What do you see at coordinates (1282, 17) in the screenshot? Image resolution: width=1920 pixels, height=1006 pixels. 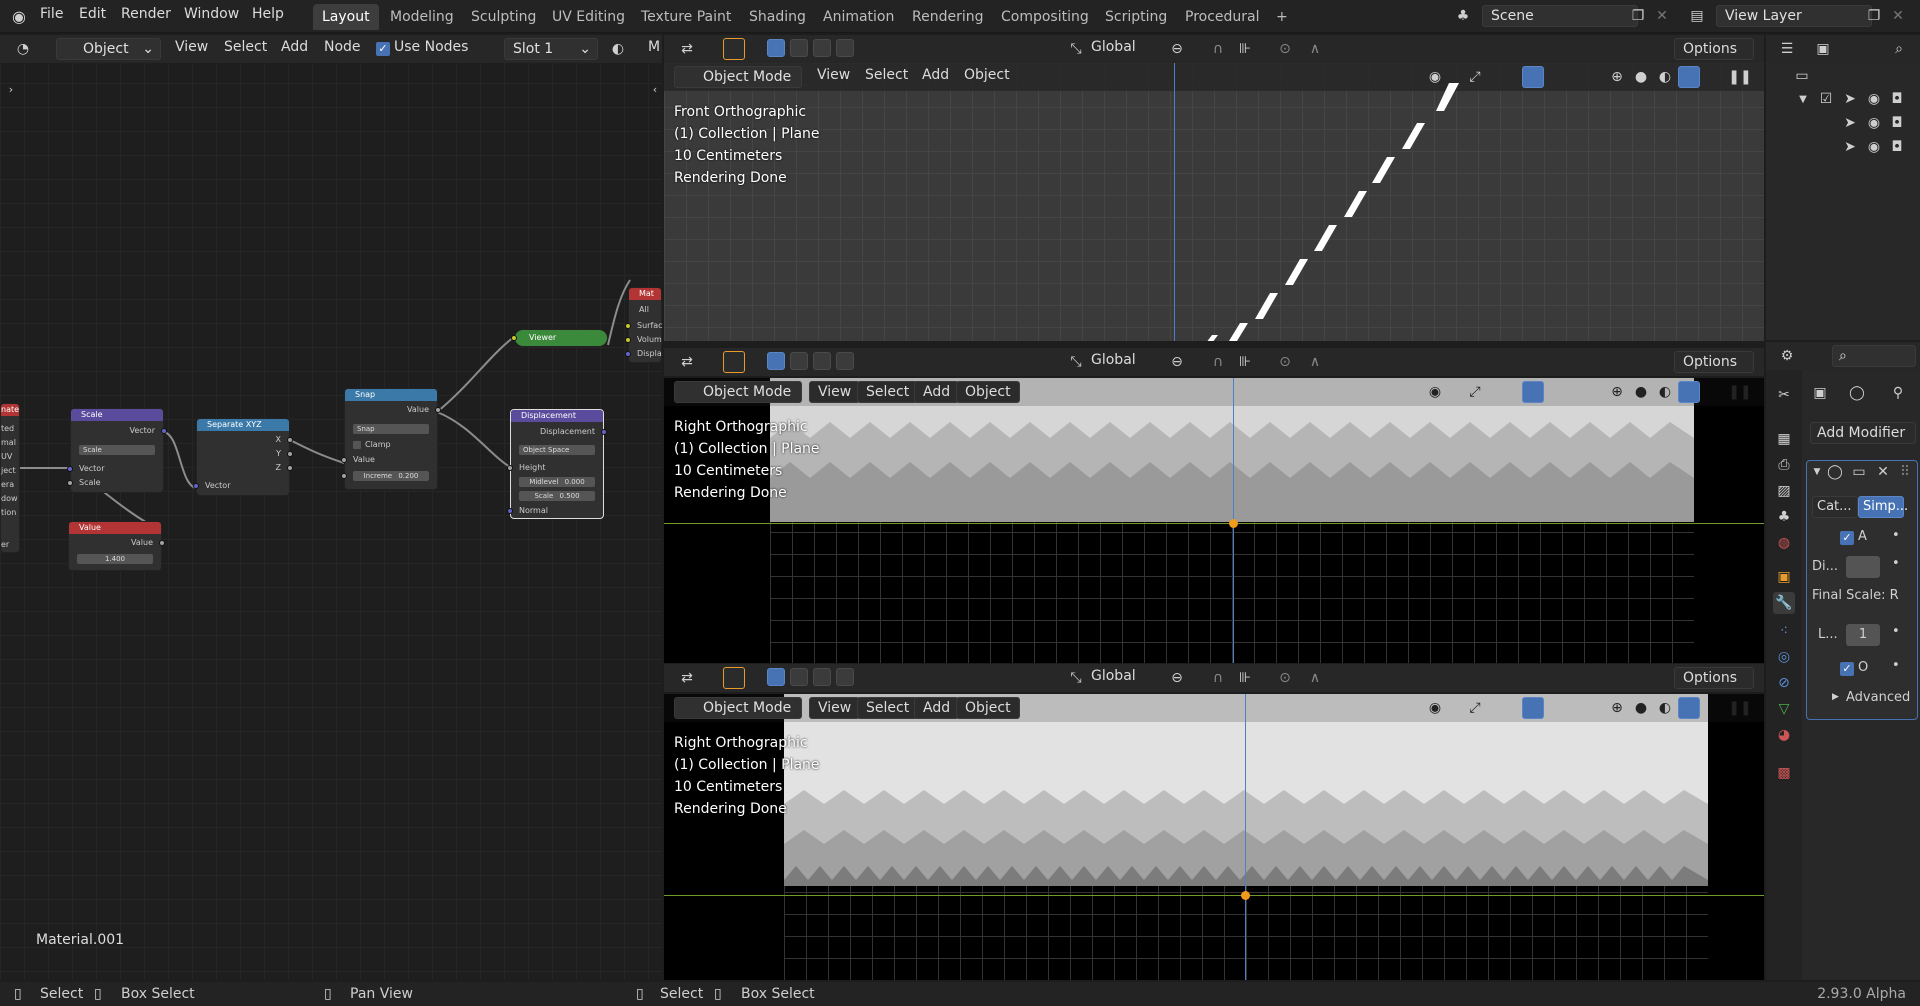 I see `add-workspace-button: +` at bounding box center [1282, 17].